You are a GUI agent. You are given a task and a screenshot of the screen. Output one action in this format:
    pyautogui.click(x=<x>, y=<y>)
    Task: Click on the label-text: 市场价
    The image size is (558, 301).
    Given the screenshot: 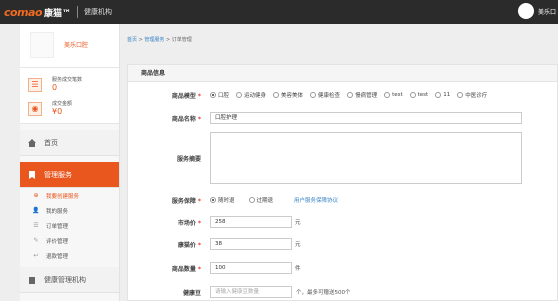 What is the action you would take?
    pyautogui.click(x=186, y=223)
    